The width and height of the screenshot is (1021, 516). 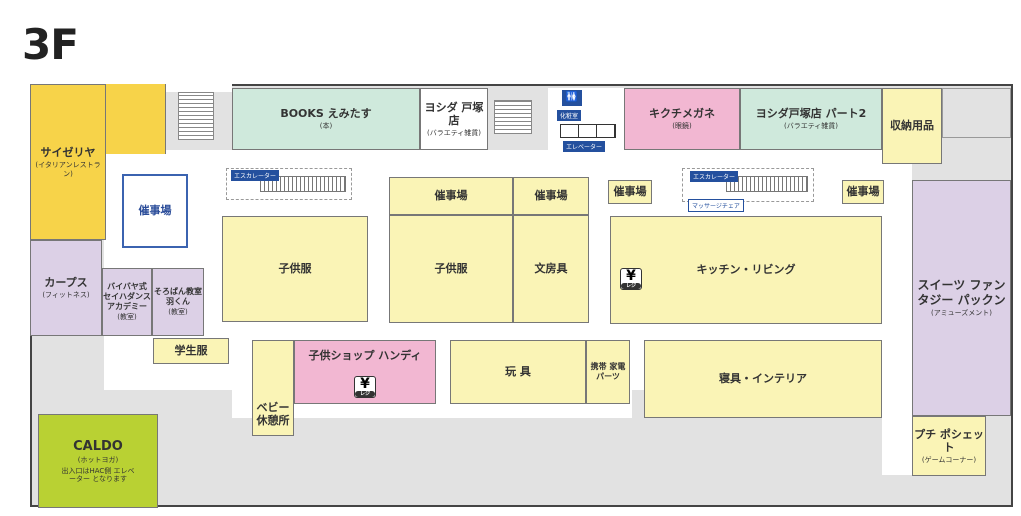 I want to click on store-note: 出入口はHAC側 エレベーター となります, so click(x=98, y=474).